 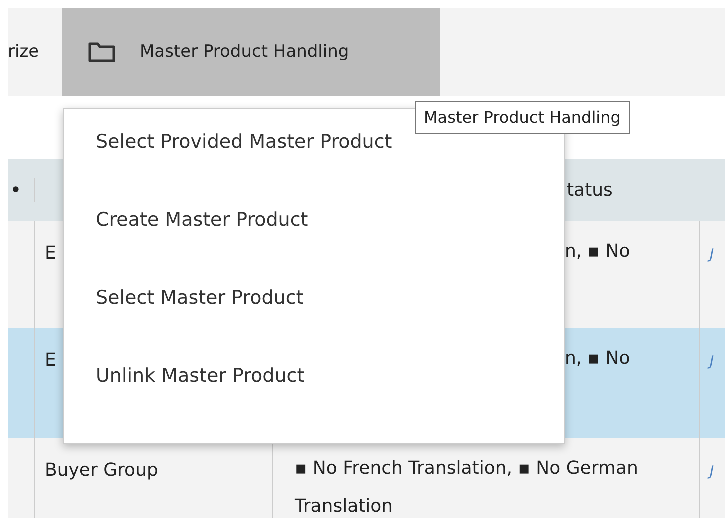 I want to click on column-header: •, so click(x=15, y=190).